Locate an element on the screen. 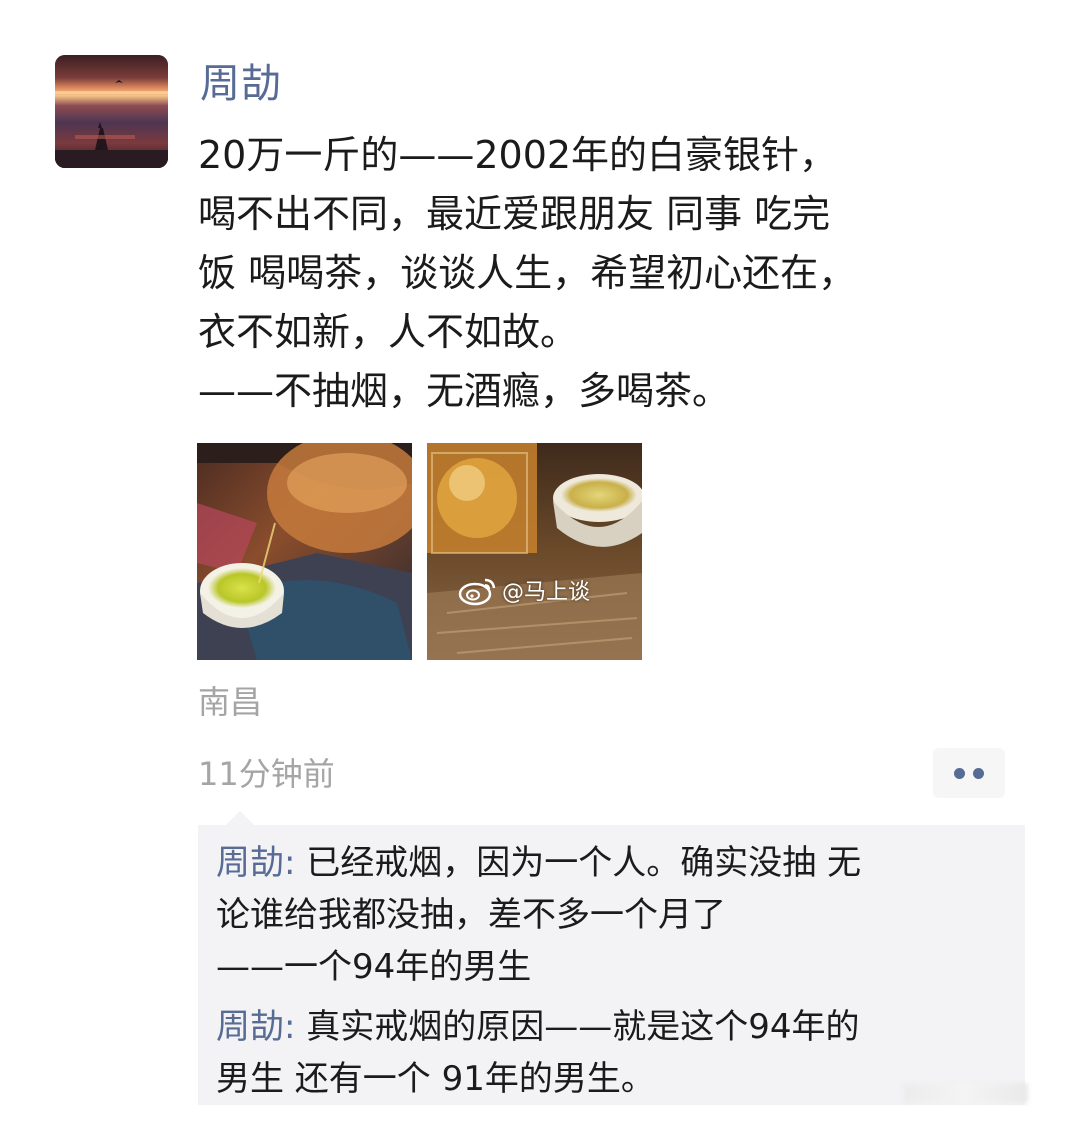 The image size is (1080, 1122). comment-item: 周劼: 真实戒烟的原因——就是这个94年的 男生 还有一个 91年的男生。 is located at coordinates (616, 1053).